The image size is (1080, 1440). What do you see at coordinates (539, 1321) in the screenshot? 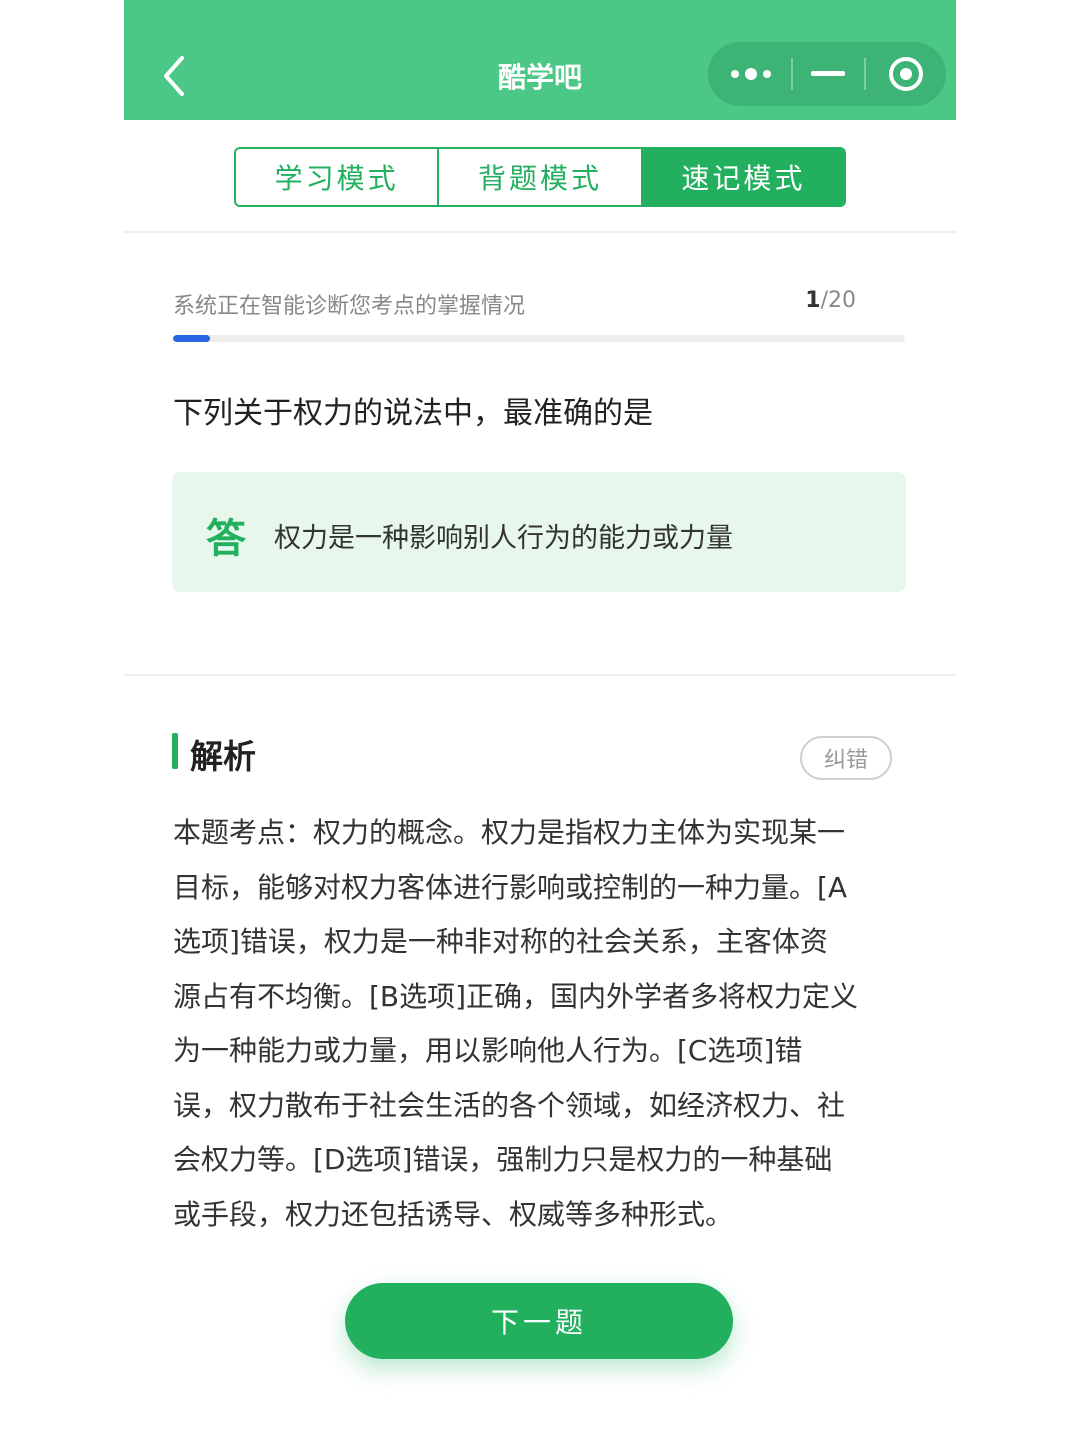
I see `next-question-button: 下一题` at bounding box center [539, 1321].